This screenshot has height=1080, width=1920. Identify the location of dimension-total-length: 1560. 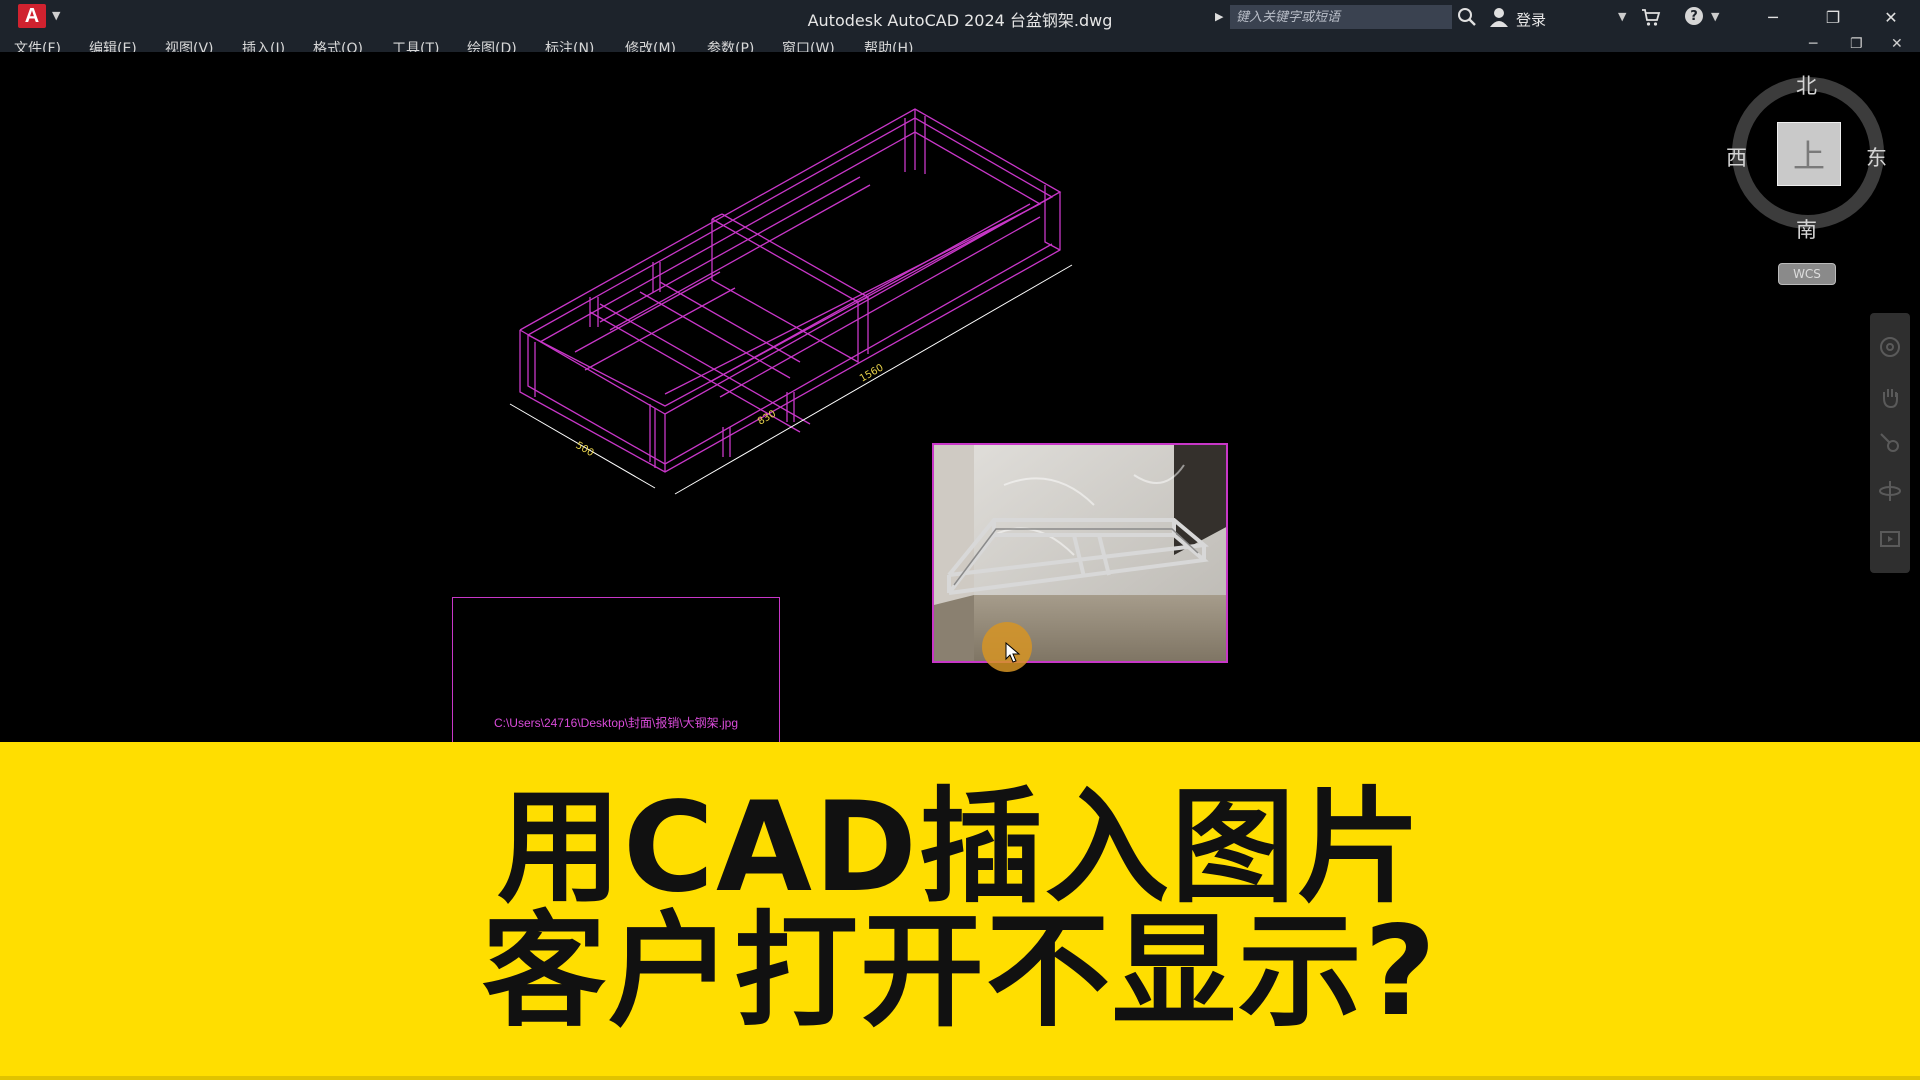
(872, 373).